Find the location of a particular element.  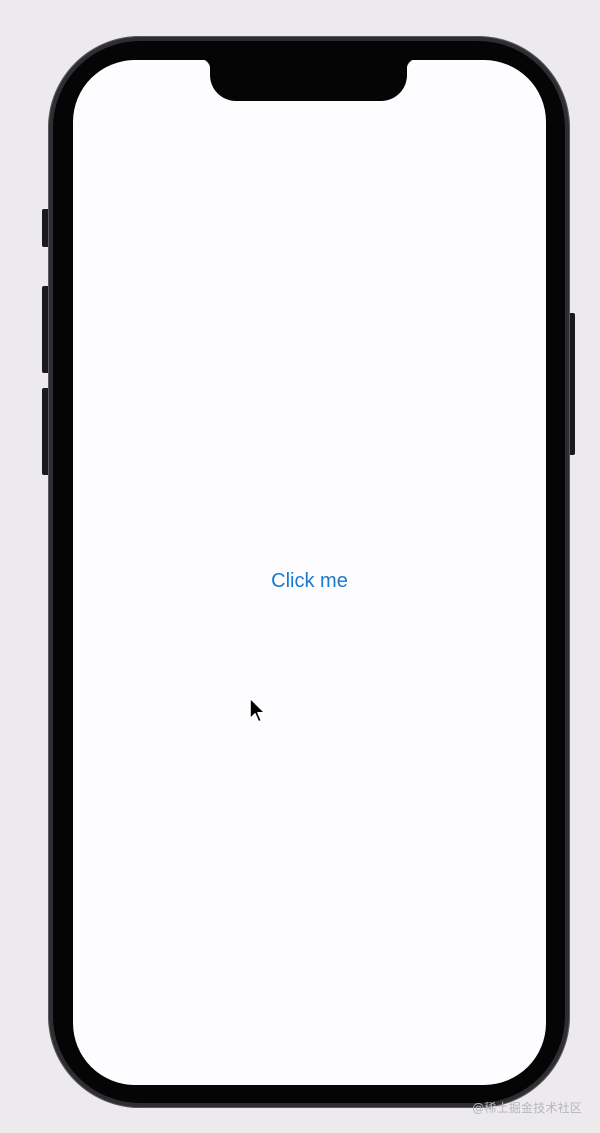

watermark-text: @稀土掘金技术社区 is located at coordinates (527, 1108).